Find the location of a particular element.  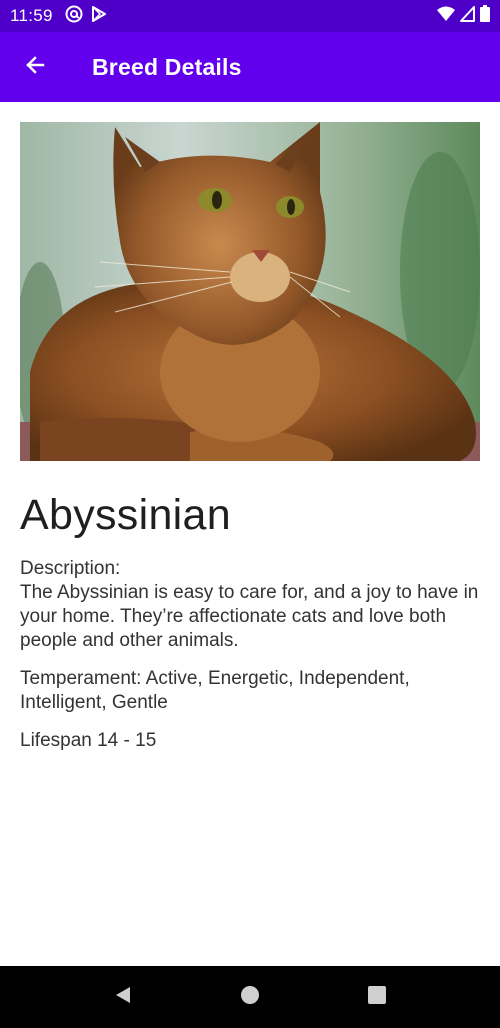

lifespan-text: Lifespan 14 - 15 is located at coordinates (88, 740).